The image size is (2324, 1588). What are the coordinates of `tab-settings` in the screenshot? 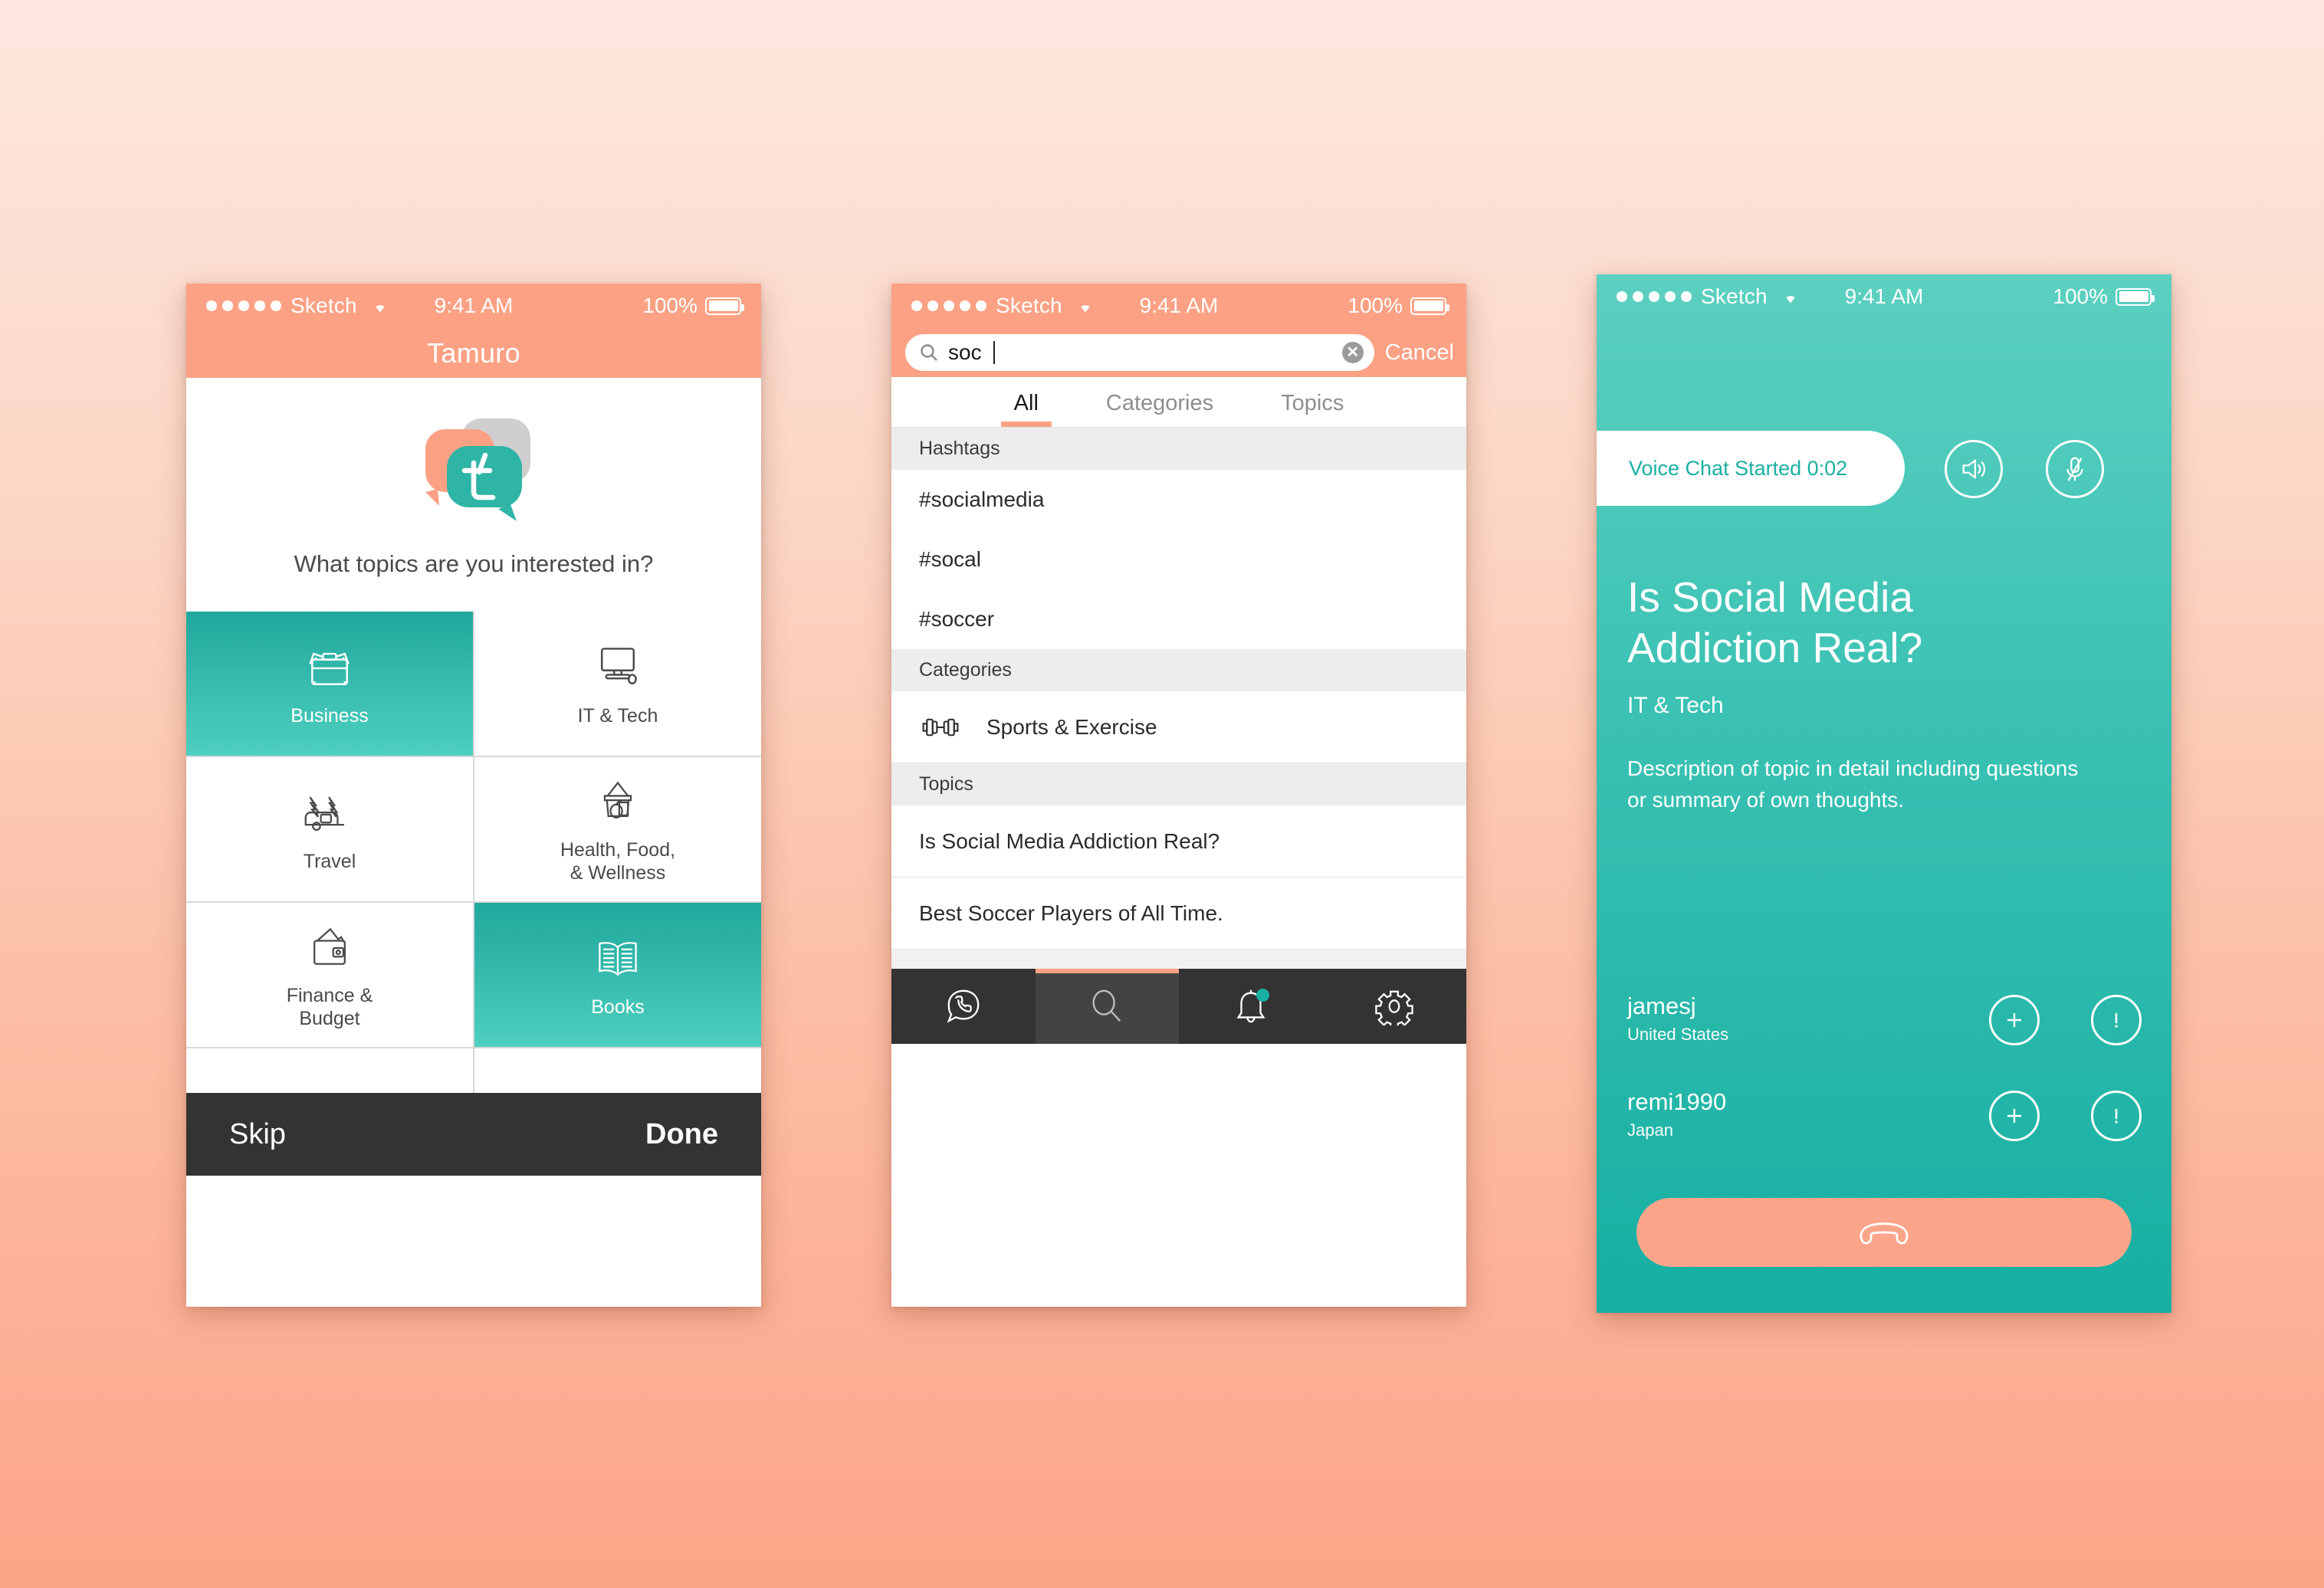 It's located at (1395, 1007).